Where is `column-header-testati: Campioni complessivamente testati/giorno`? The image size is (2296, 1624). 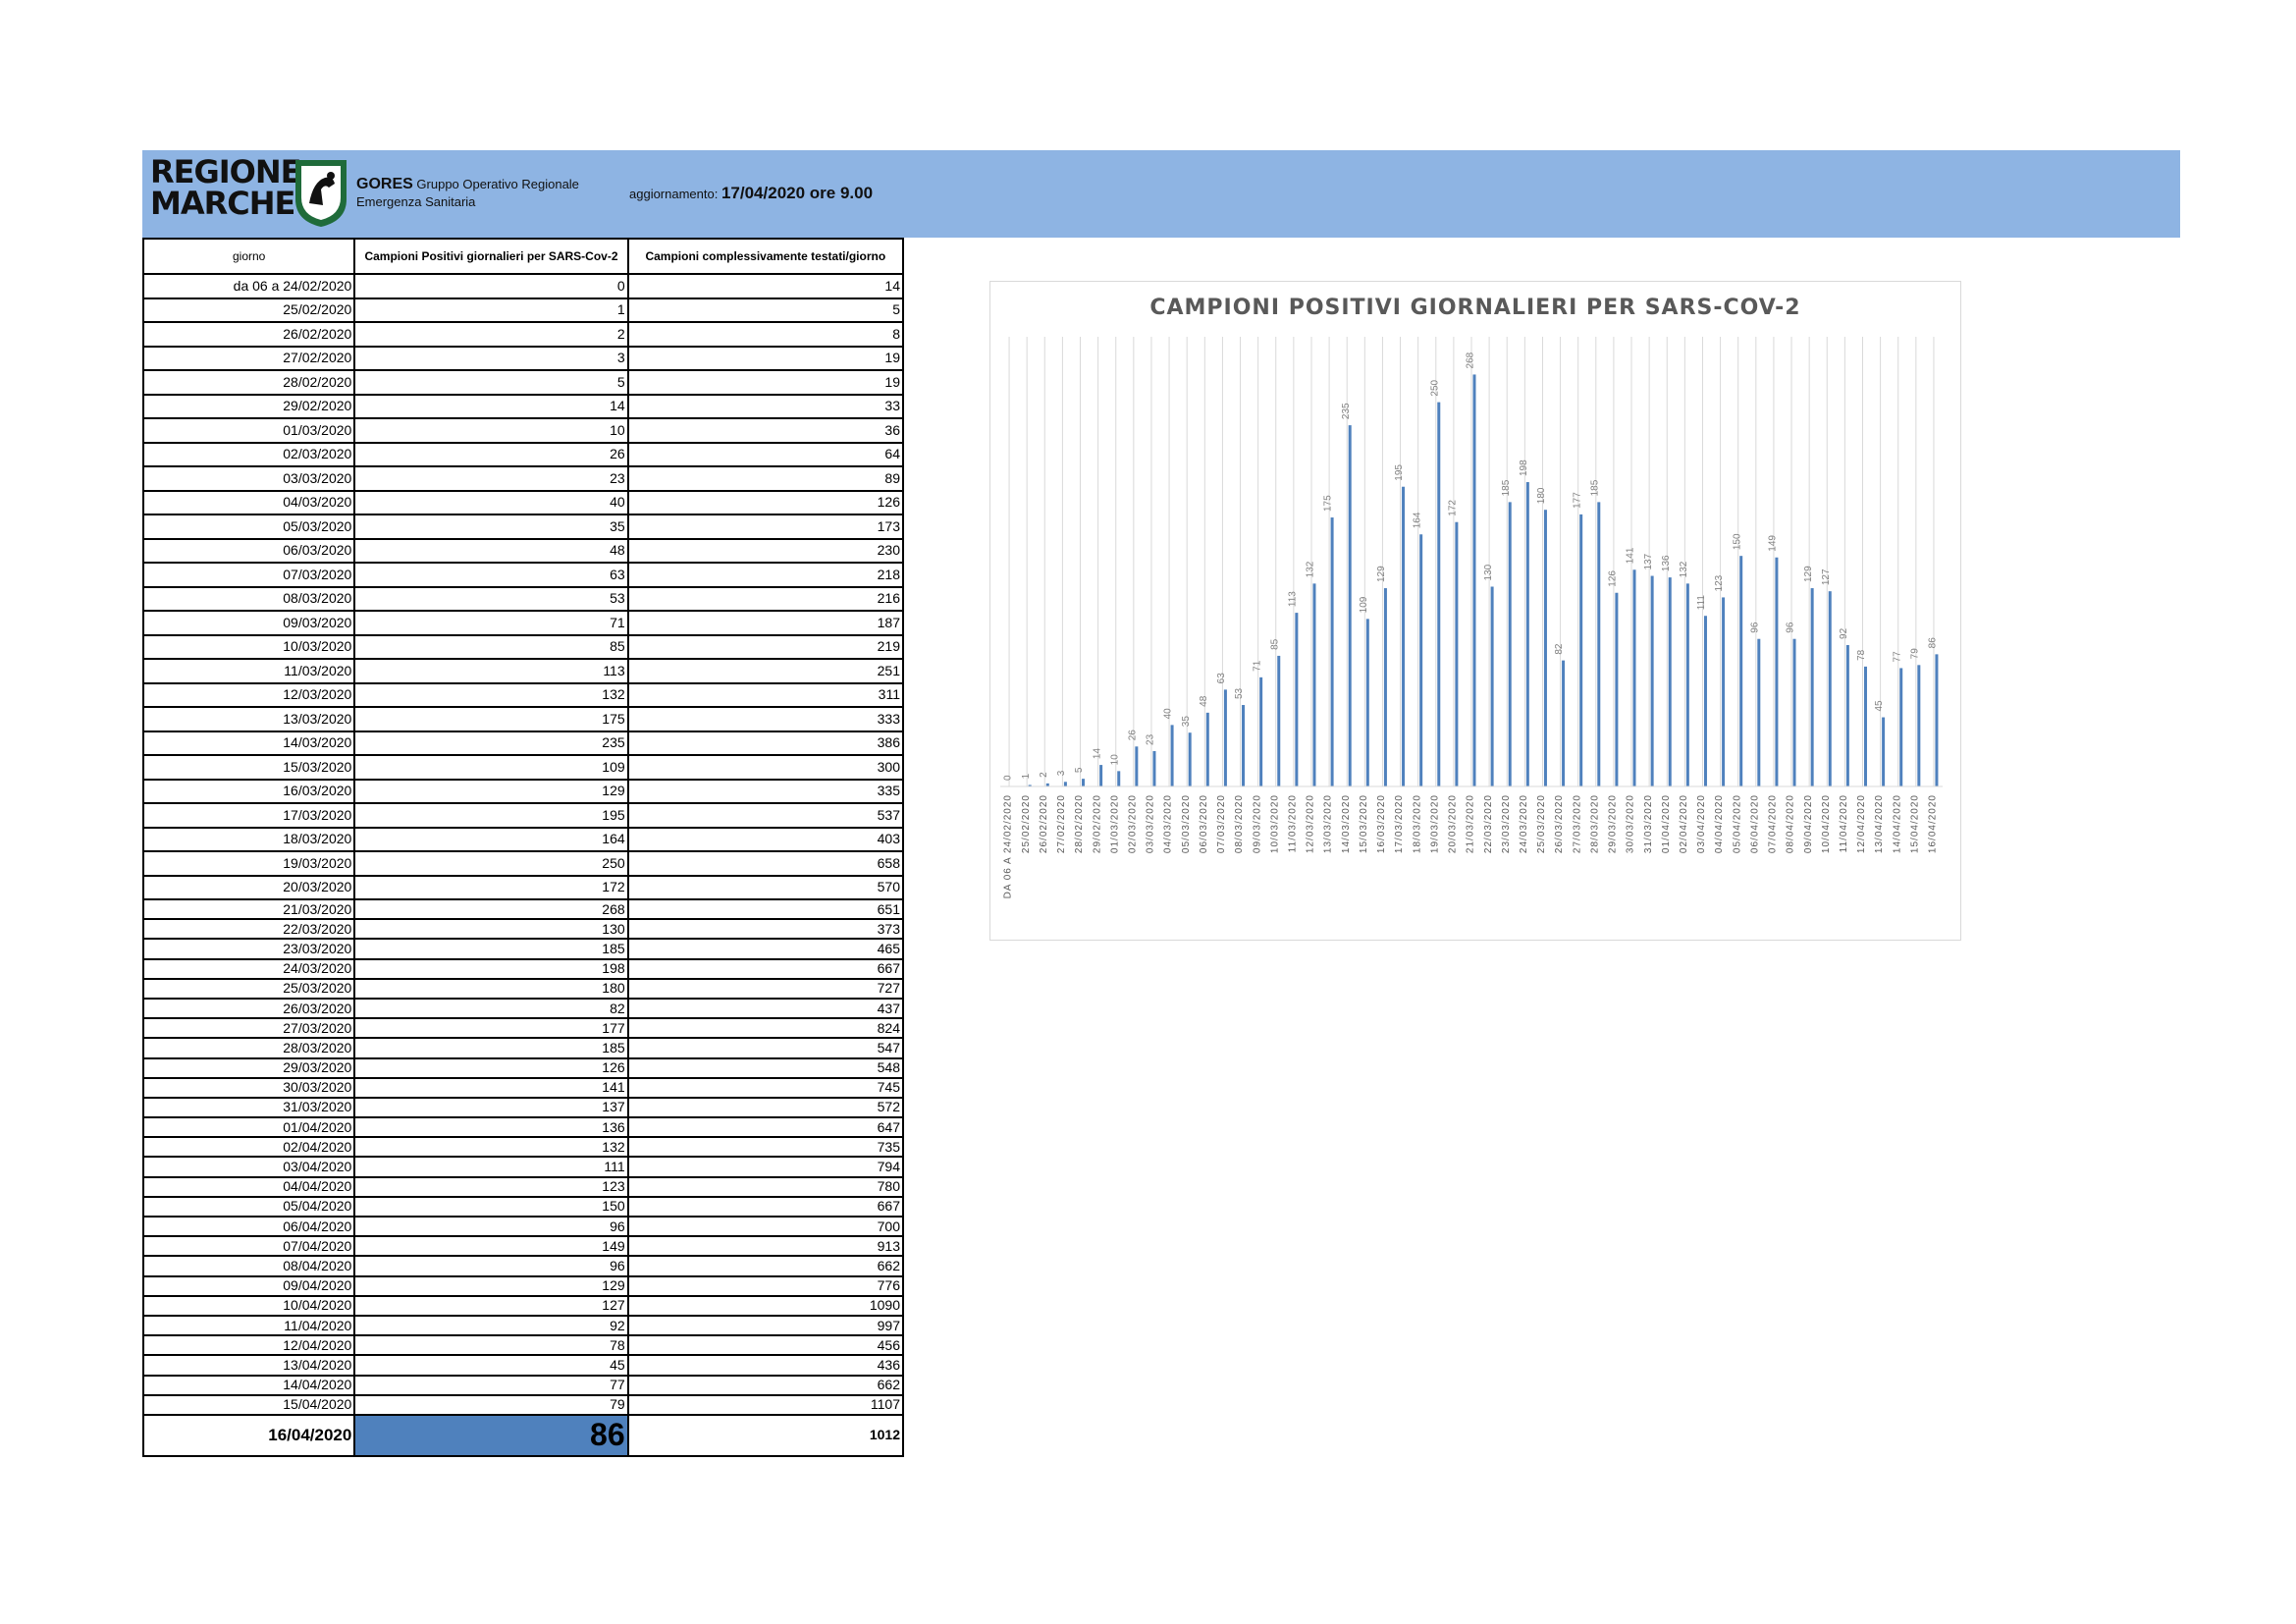 column-header-testati: Campioni complessivamente testati/giorno is located at coordinates (765, 256).